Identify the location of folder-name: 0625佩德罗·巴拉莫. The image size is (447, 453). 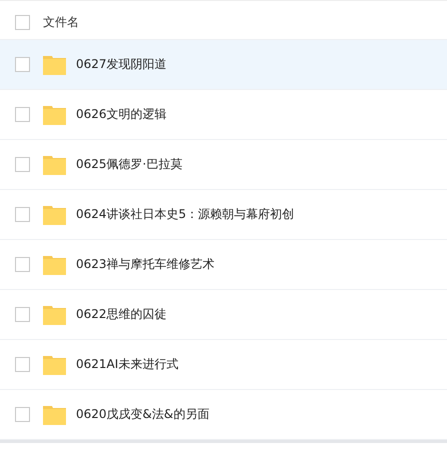
(129, 164).